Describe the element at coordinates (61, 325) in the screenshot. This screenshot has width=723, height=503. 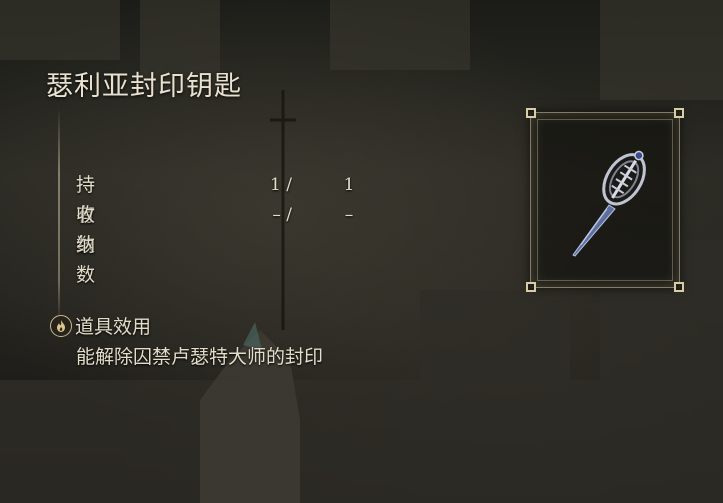
I see `flame-circle-icon` at that location.